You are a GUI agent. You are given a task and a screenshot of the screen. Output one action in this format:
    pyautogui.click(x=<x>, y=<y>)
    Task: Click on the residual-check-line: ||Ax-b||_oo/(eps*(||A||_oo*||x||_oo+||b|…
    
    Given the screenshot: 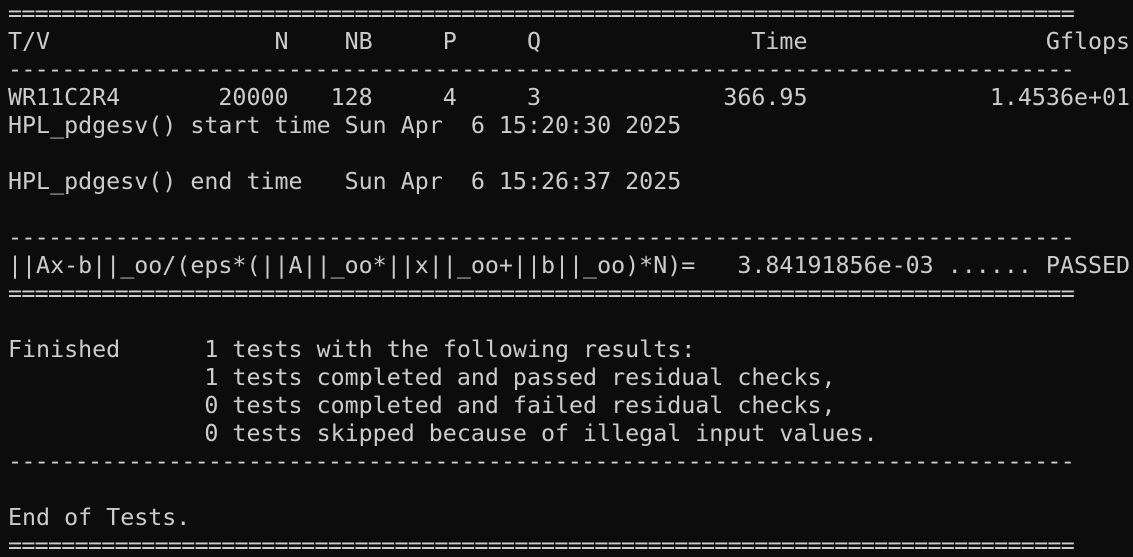 What is the action you would take?
    pyautogui.click(x=569, y=265)
    